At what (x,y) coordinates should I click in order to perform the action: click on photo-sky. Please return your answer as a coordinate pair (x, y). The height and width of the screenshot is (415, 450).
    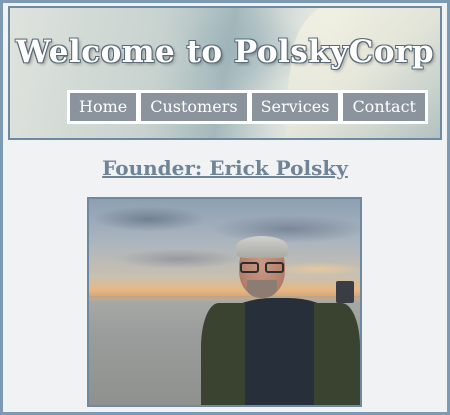
    Looking at the image, I should click on (224, 244).